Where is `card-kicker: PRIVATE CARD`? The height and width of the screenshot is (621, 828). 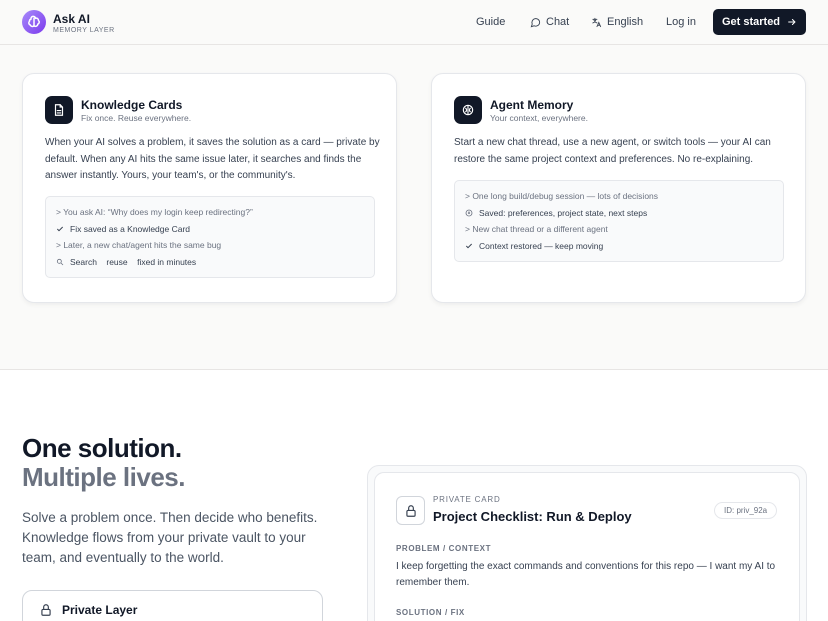
card-kicker: PRIVATE CARD is located at coordinates (467, 499).